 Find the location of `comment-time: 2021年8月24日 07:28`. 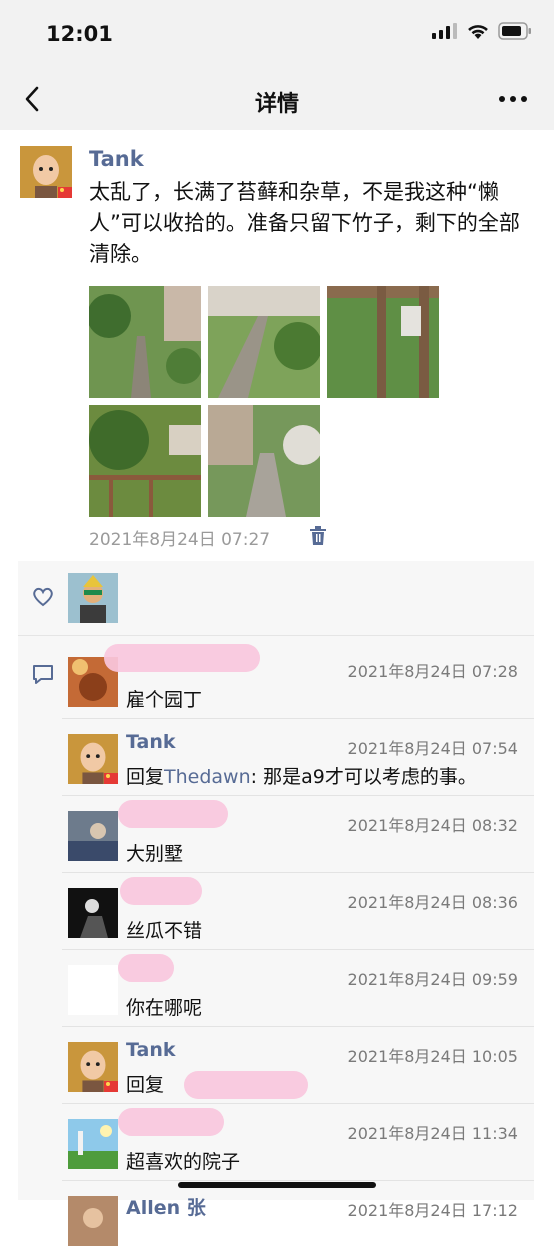

comment-time: 2021年8月24日 07:28 is located at coordinates (432, 671).